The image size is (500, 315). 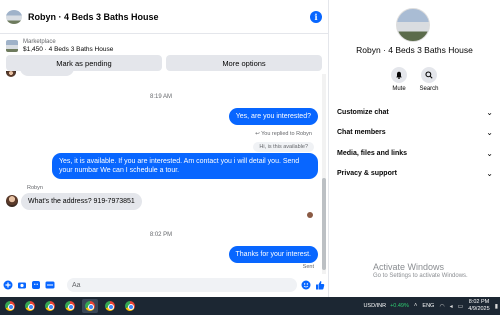 What do you see at coordinates (399, 89) in the screenshot?
I see `mute-label: Mute` at bounding box center [399, 89].